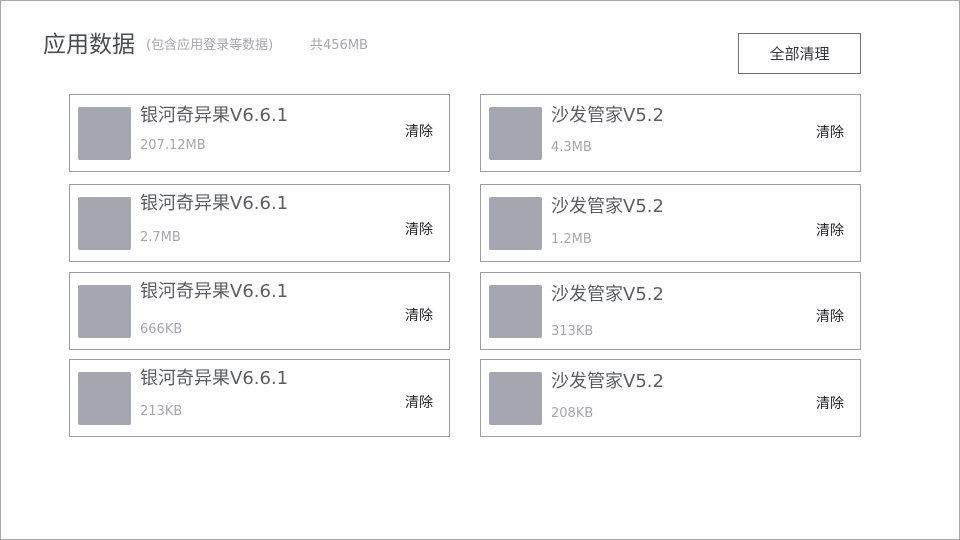 The image size is (960, 540). I want to click on app-size: 208KB, so click(572, 413).